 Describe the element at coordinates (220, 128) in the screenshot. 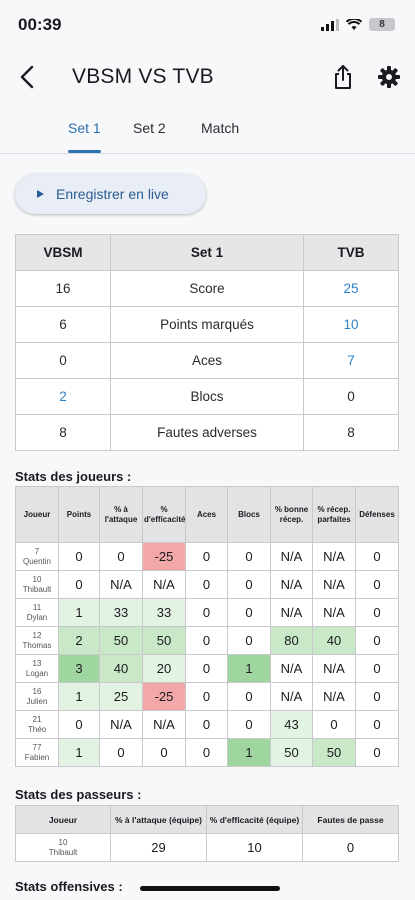

I see `tab-match: Match` at that location.